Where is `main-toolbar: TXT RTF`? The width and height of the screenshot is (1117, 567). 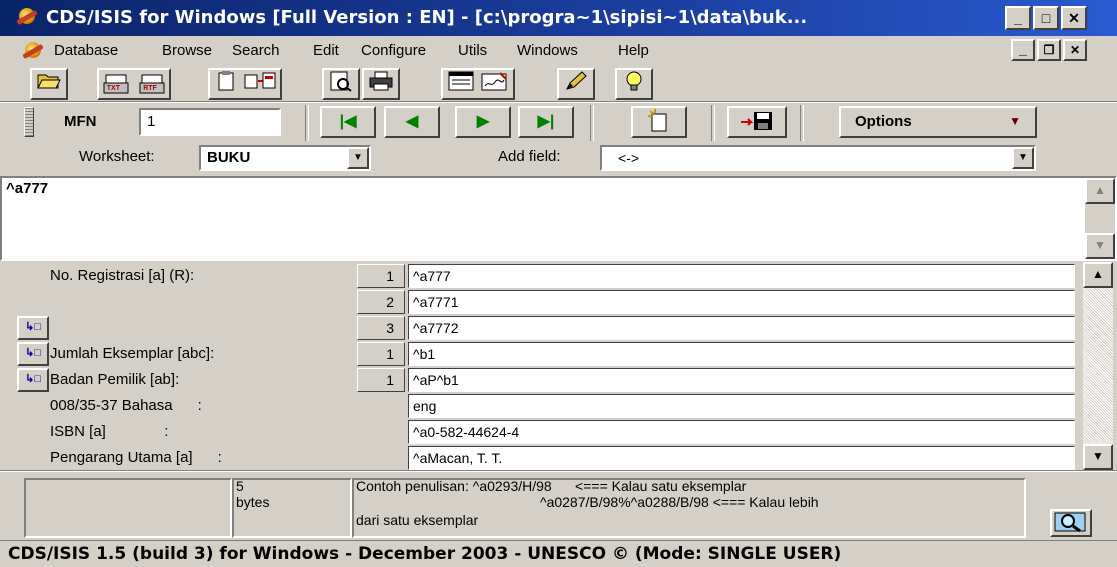 main-toolbar: TXT RTF is located at coordinates (558, 84).